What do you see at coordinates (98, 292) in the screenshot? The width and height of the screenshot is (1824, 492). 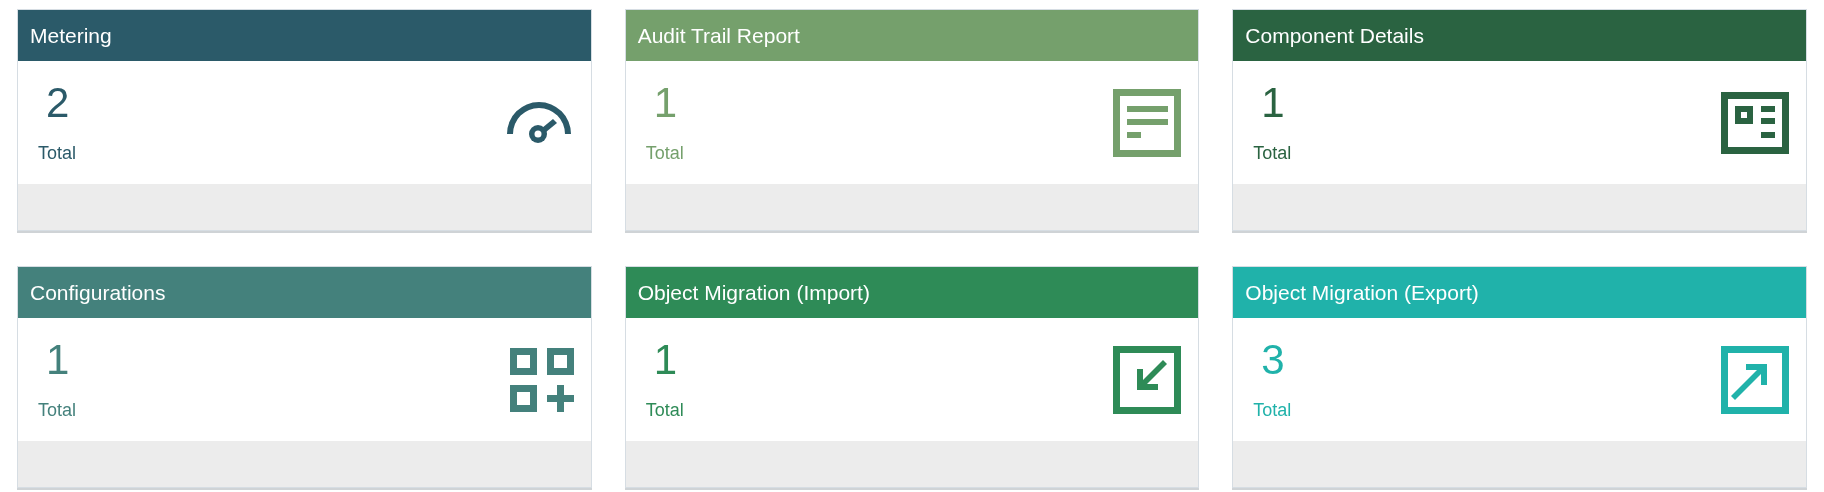 I see `card-title: Configurations` at bounding box center [98, 292].